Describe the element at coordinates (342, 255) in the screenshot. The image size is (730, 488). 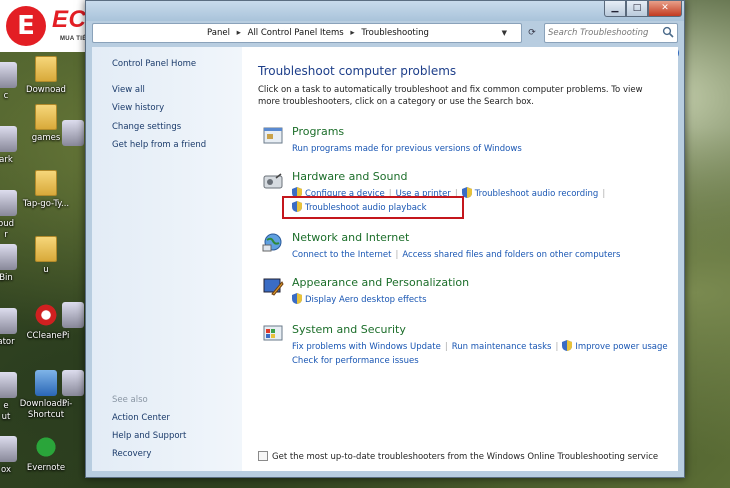
I see `connect-to-internet-link: Connect to the Internet` at that location.